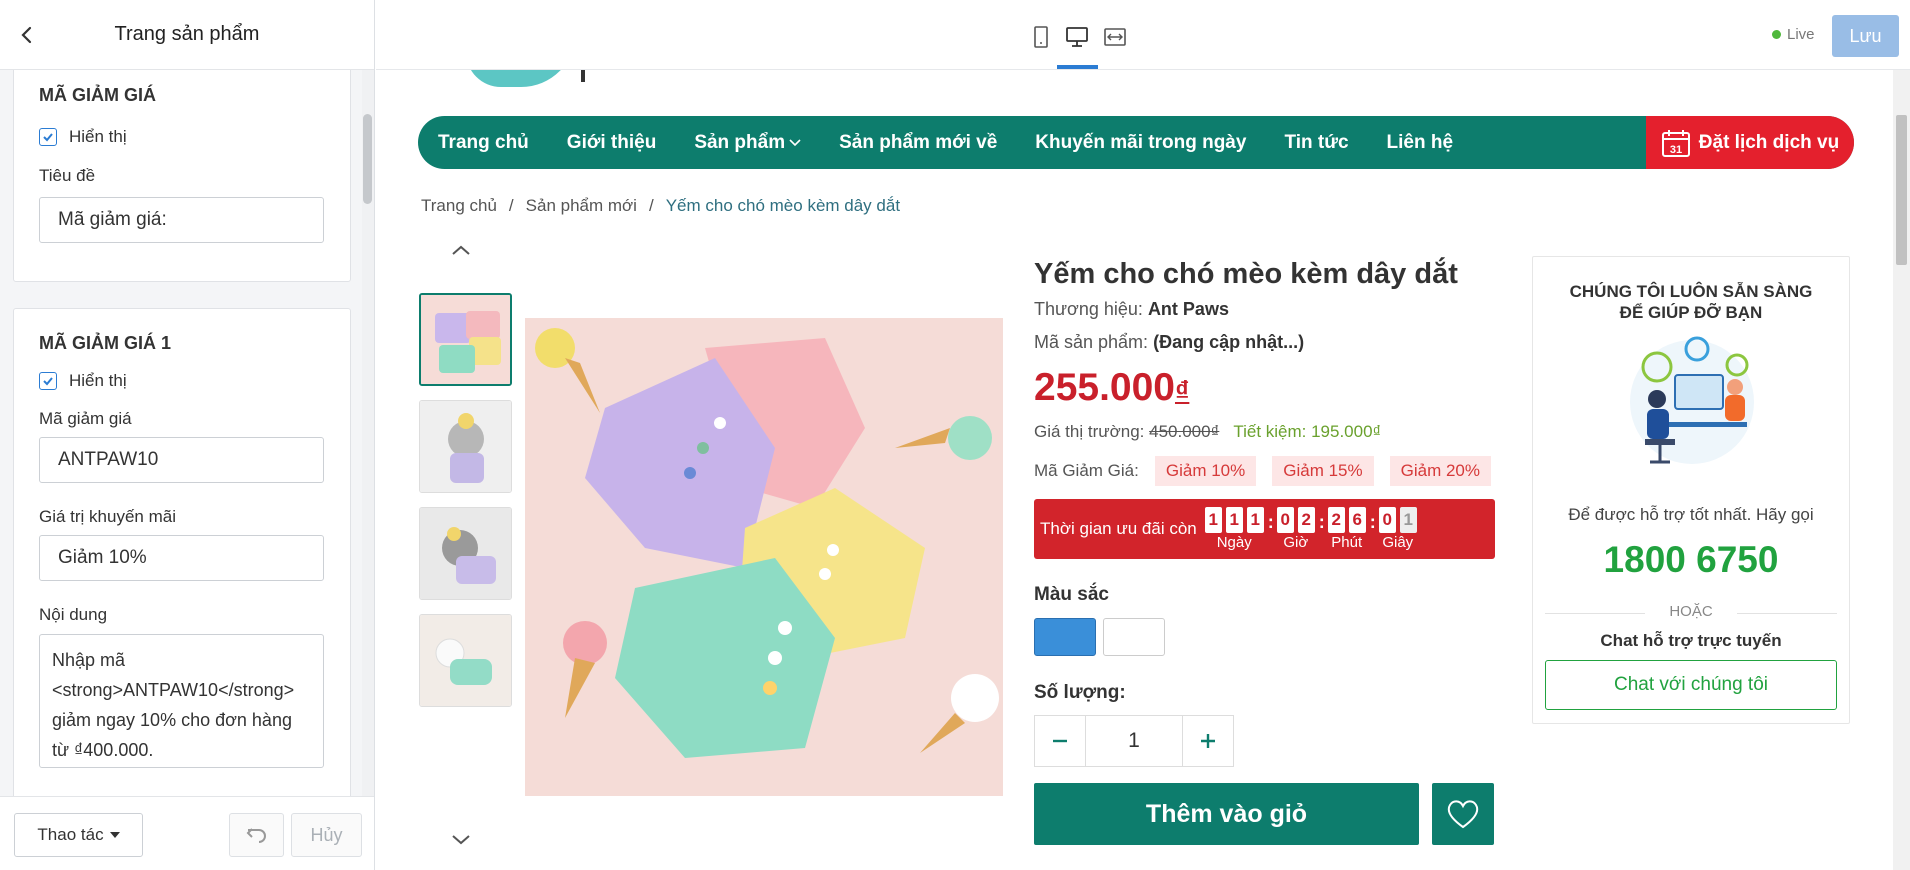 Image resolution: width=1910 pixels, height=870 pixels. I want to click on price-currency: ₫, so click(1182, 390).